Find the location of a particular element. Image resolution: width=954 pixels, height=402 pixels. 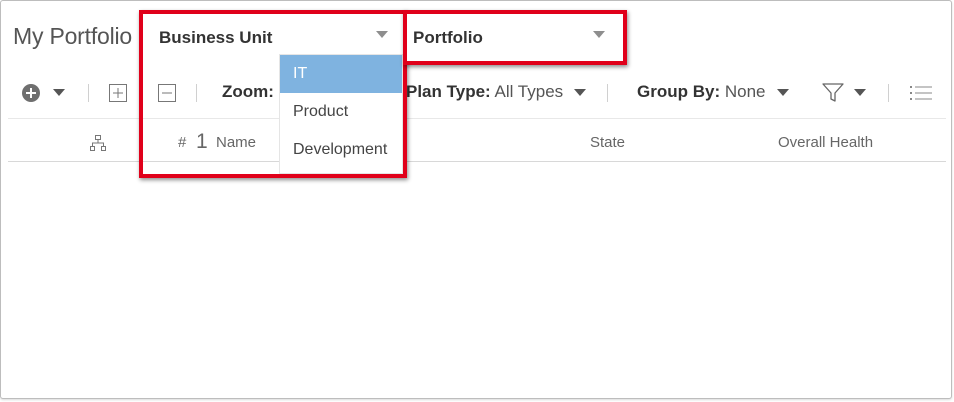

menu-item-development: Development is located at coordinates (341, 150).